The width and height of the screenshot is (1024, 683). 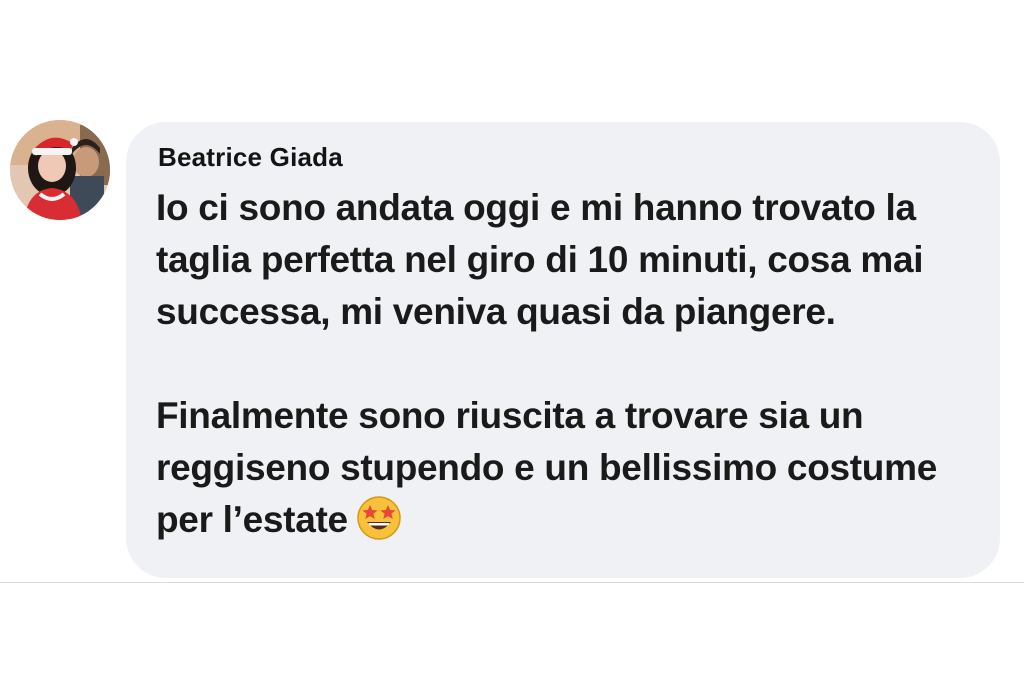 What do you see at coordinates (250, 157) in the screenshot?
I see `comment-author: Beatrice Giada` at bounding box center [250, 157].